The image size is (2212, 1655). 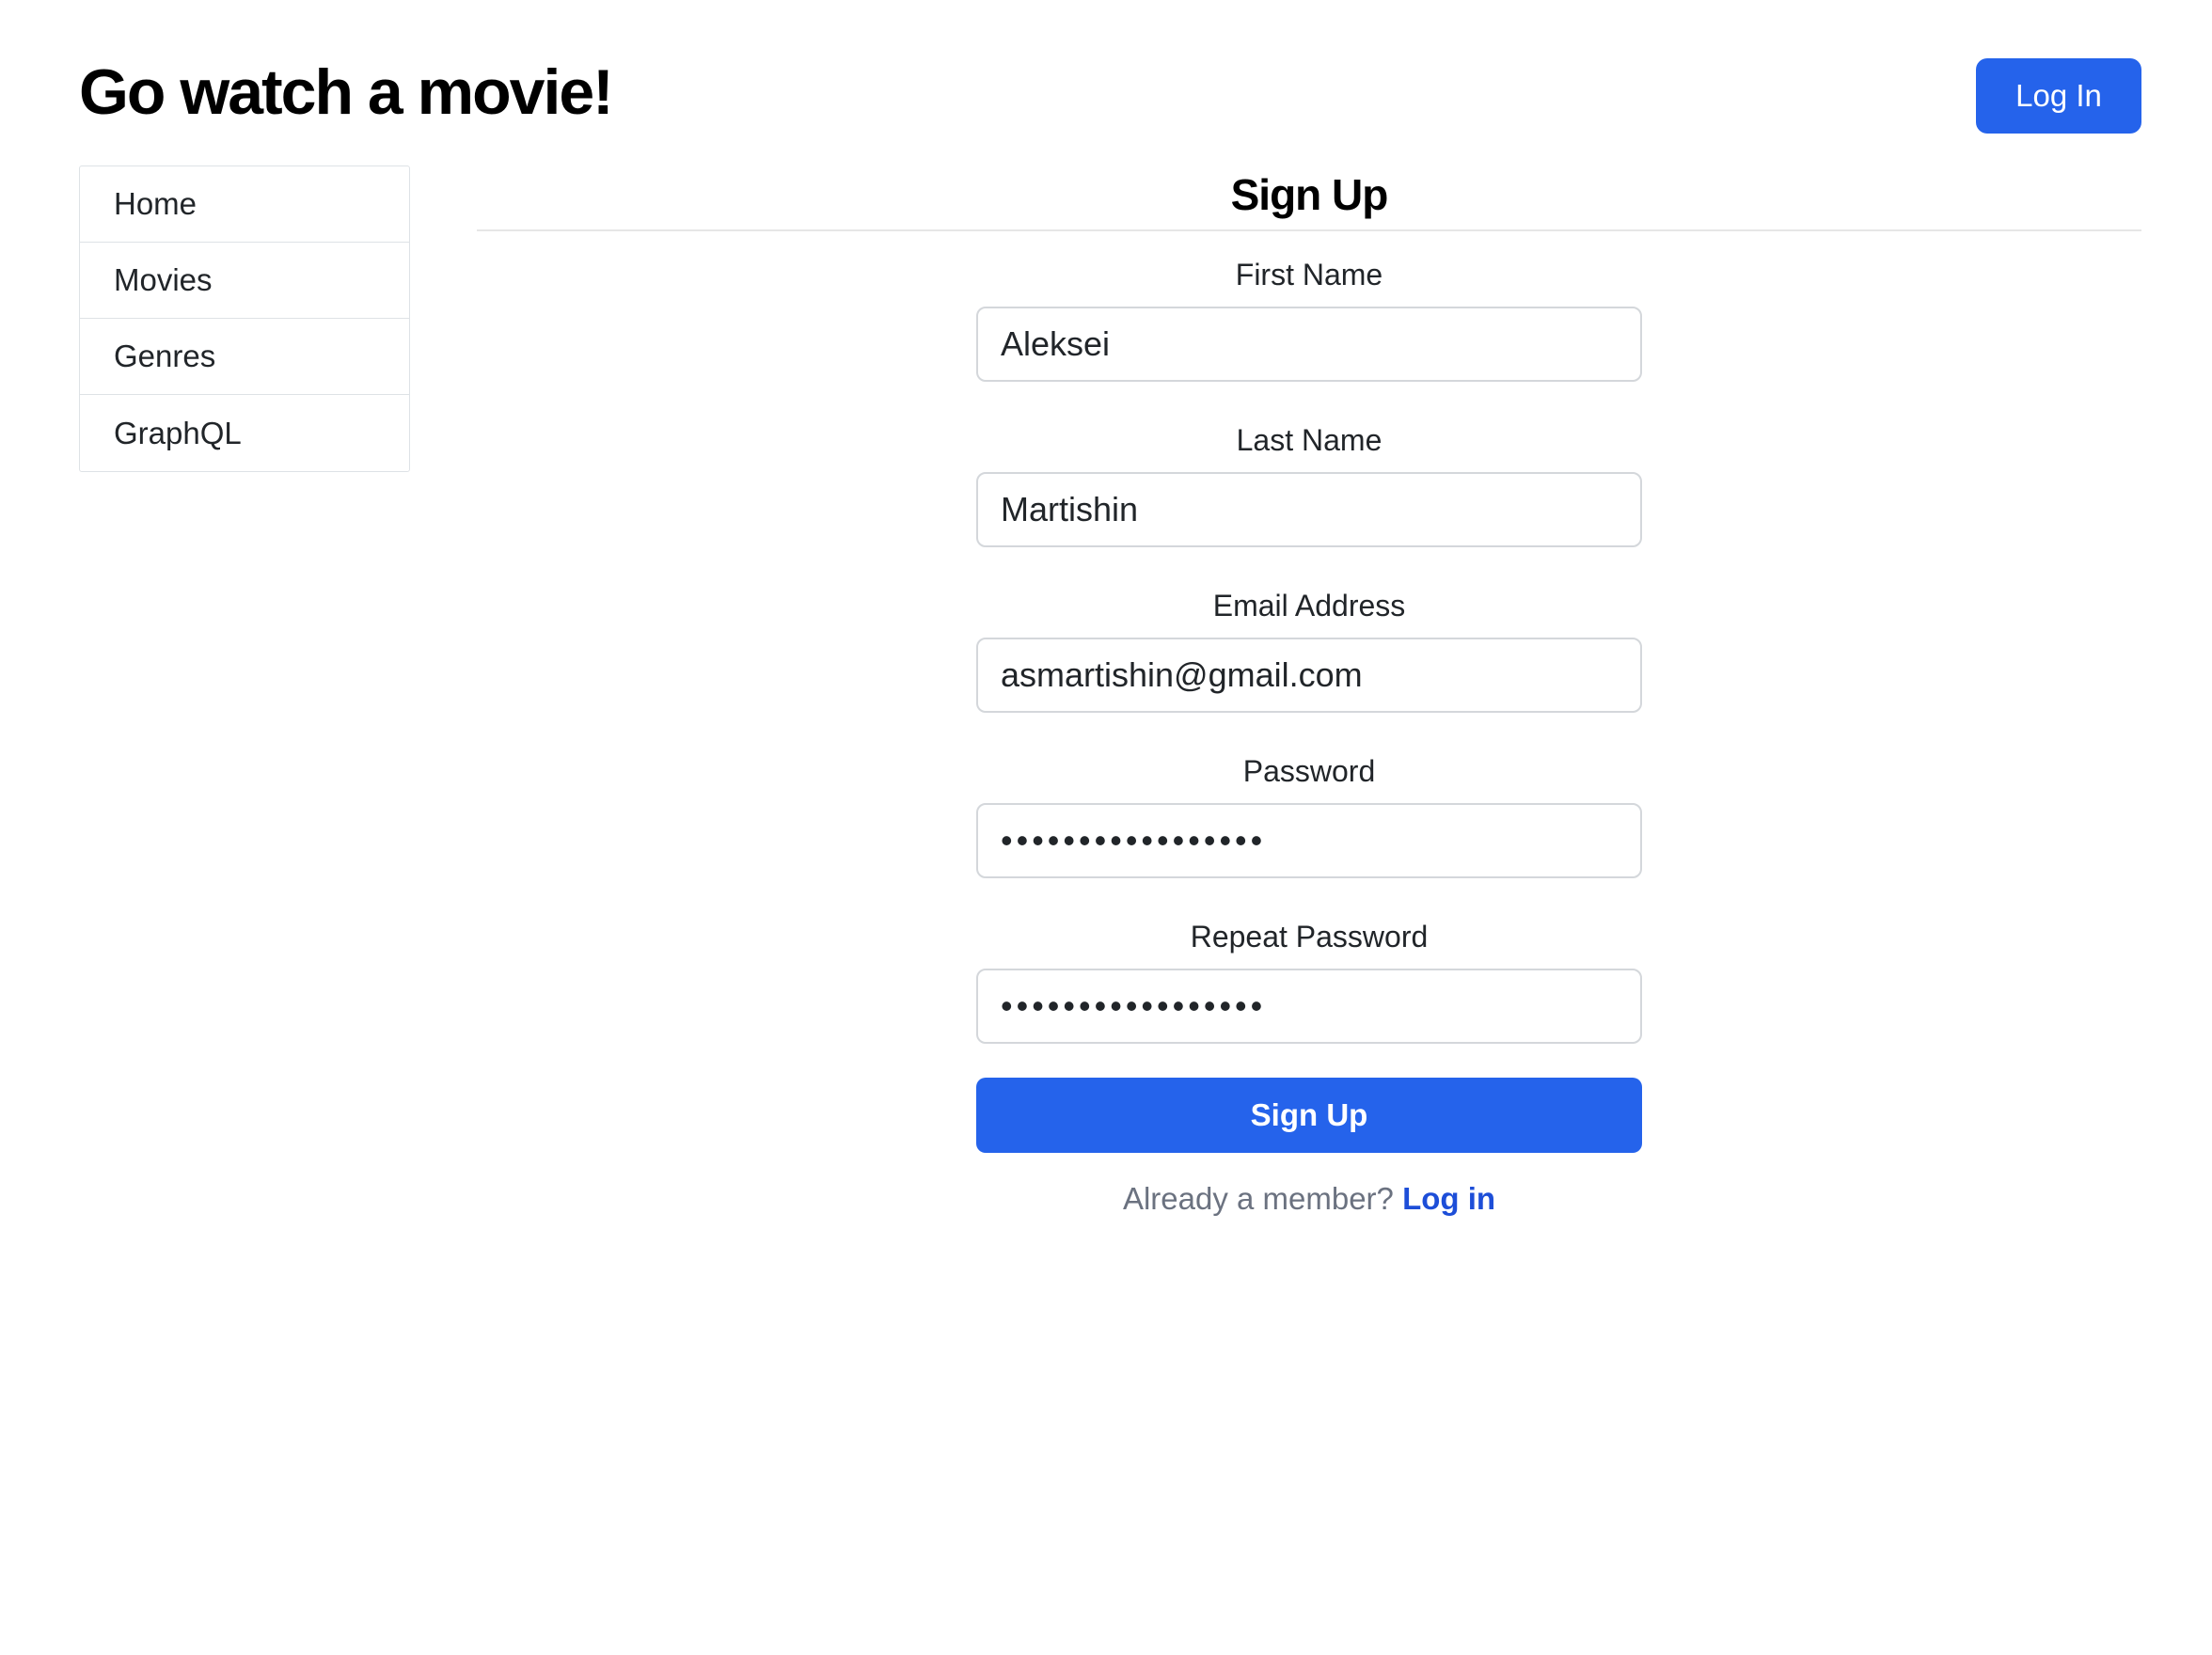 What do you see at coordinates (156, 203) in the screenshot?
I see `sidebar-item-label: Home` at bounding box center [156, 203].